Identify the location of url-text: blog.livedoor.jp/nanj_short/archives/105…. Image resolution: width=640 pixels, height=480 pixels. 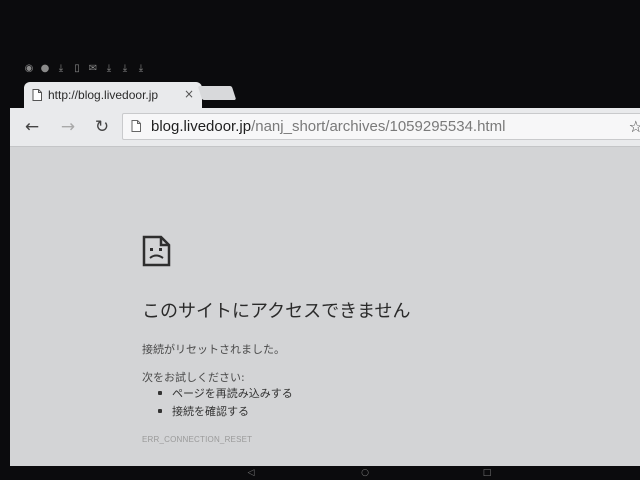
(328, 126).